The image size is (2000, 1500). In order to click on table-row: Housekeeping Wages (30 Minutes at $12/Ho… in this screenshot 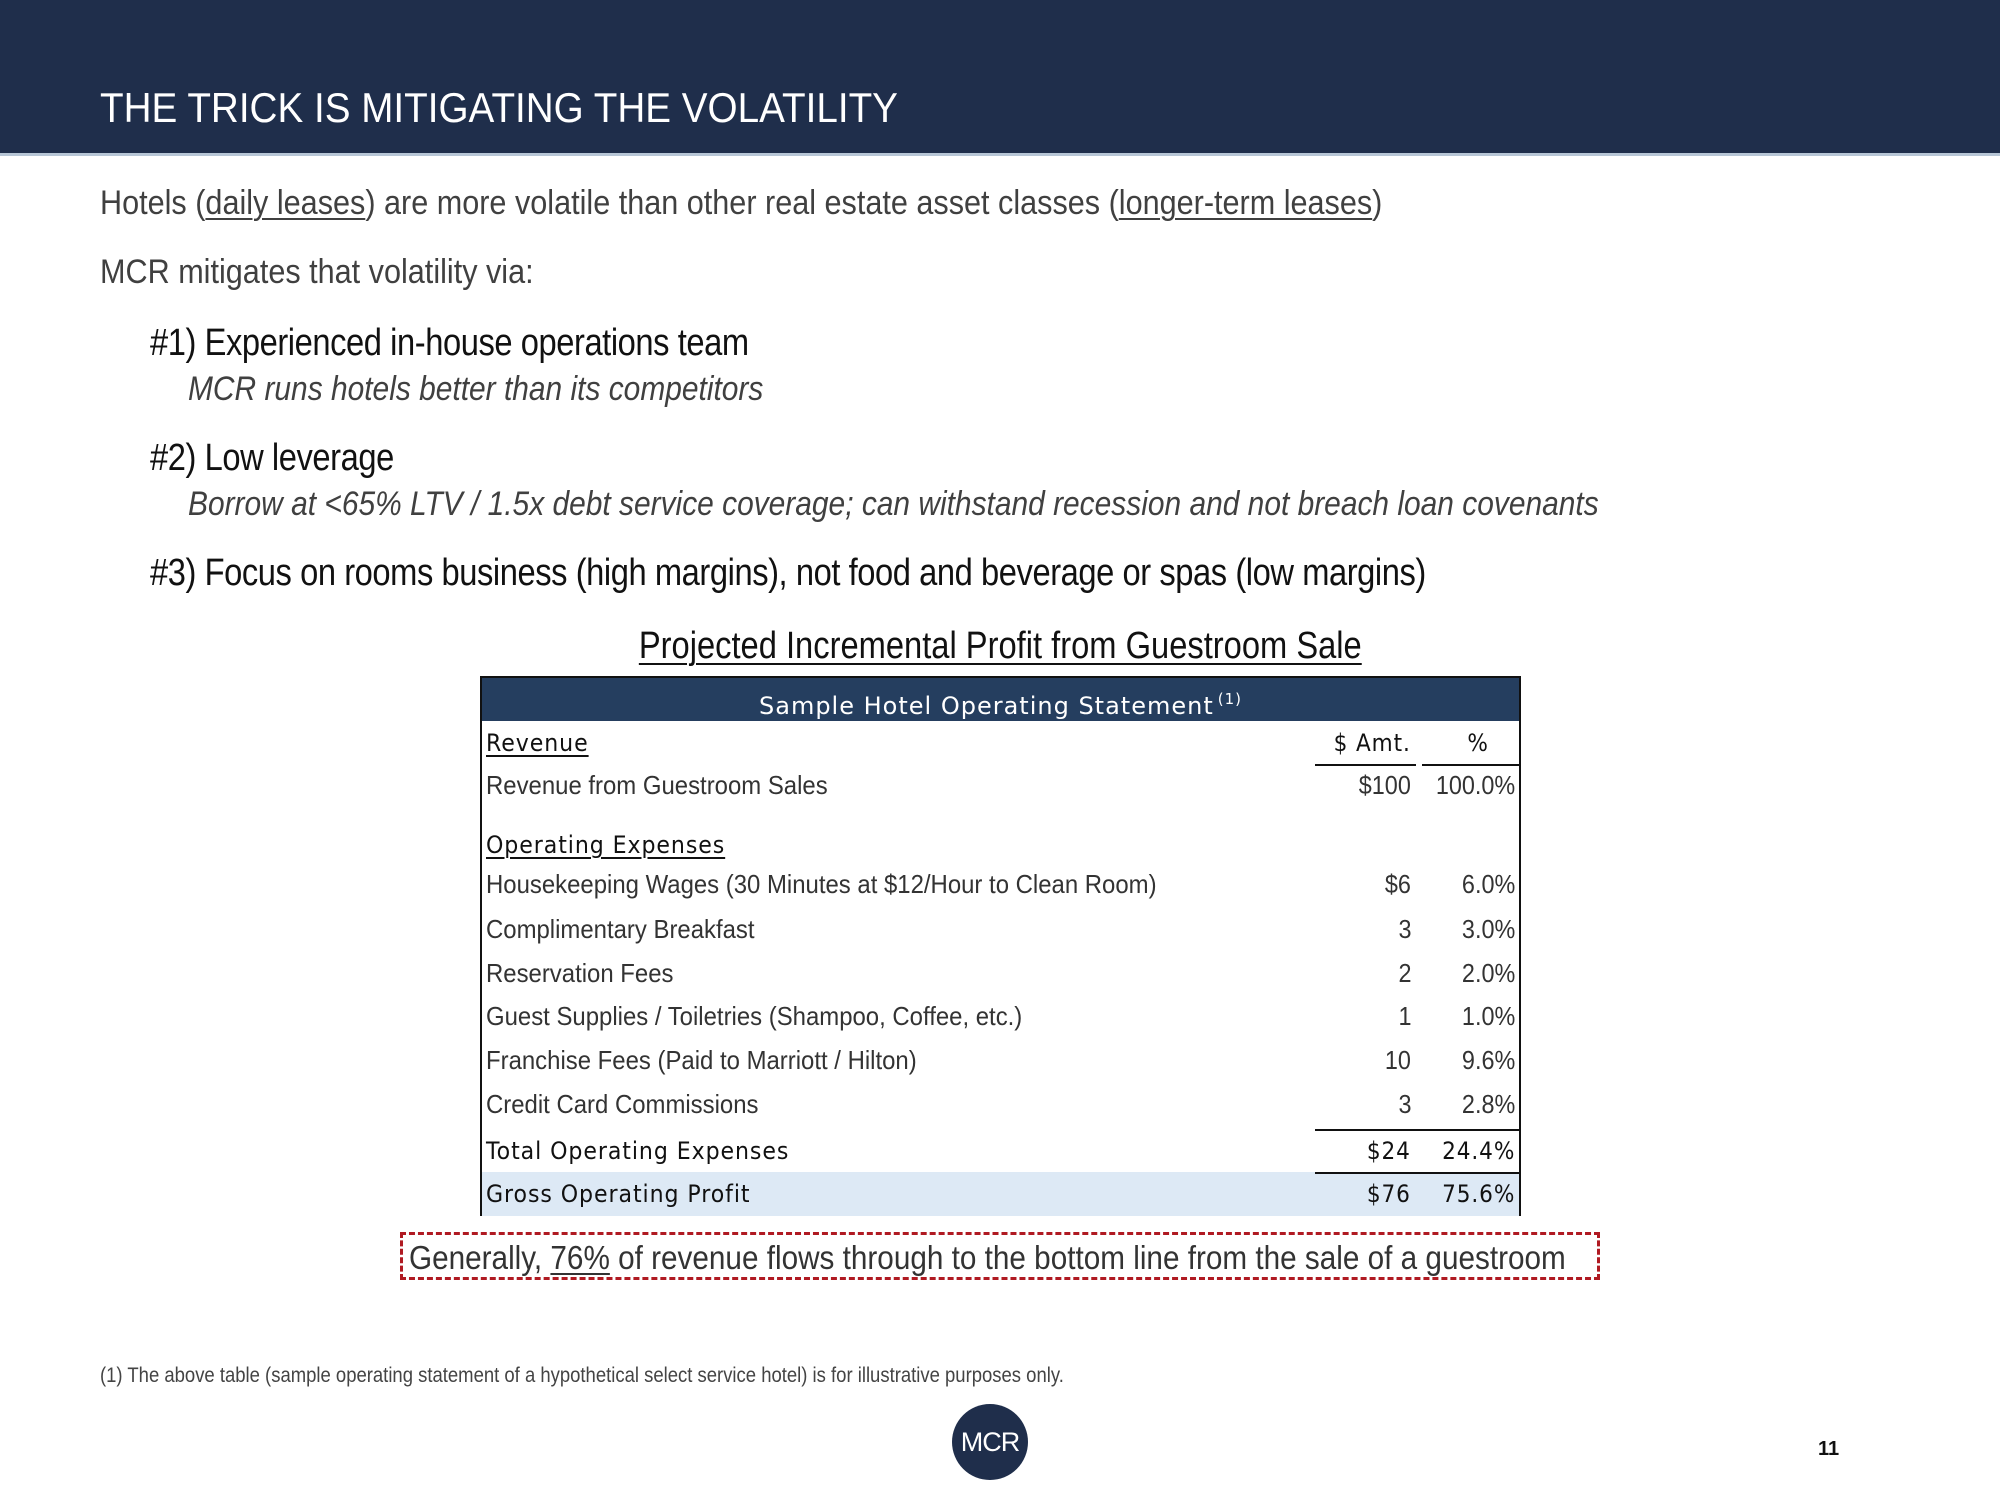, I will do `click(1000, 886)`.